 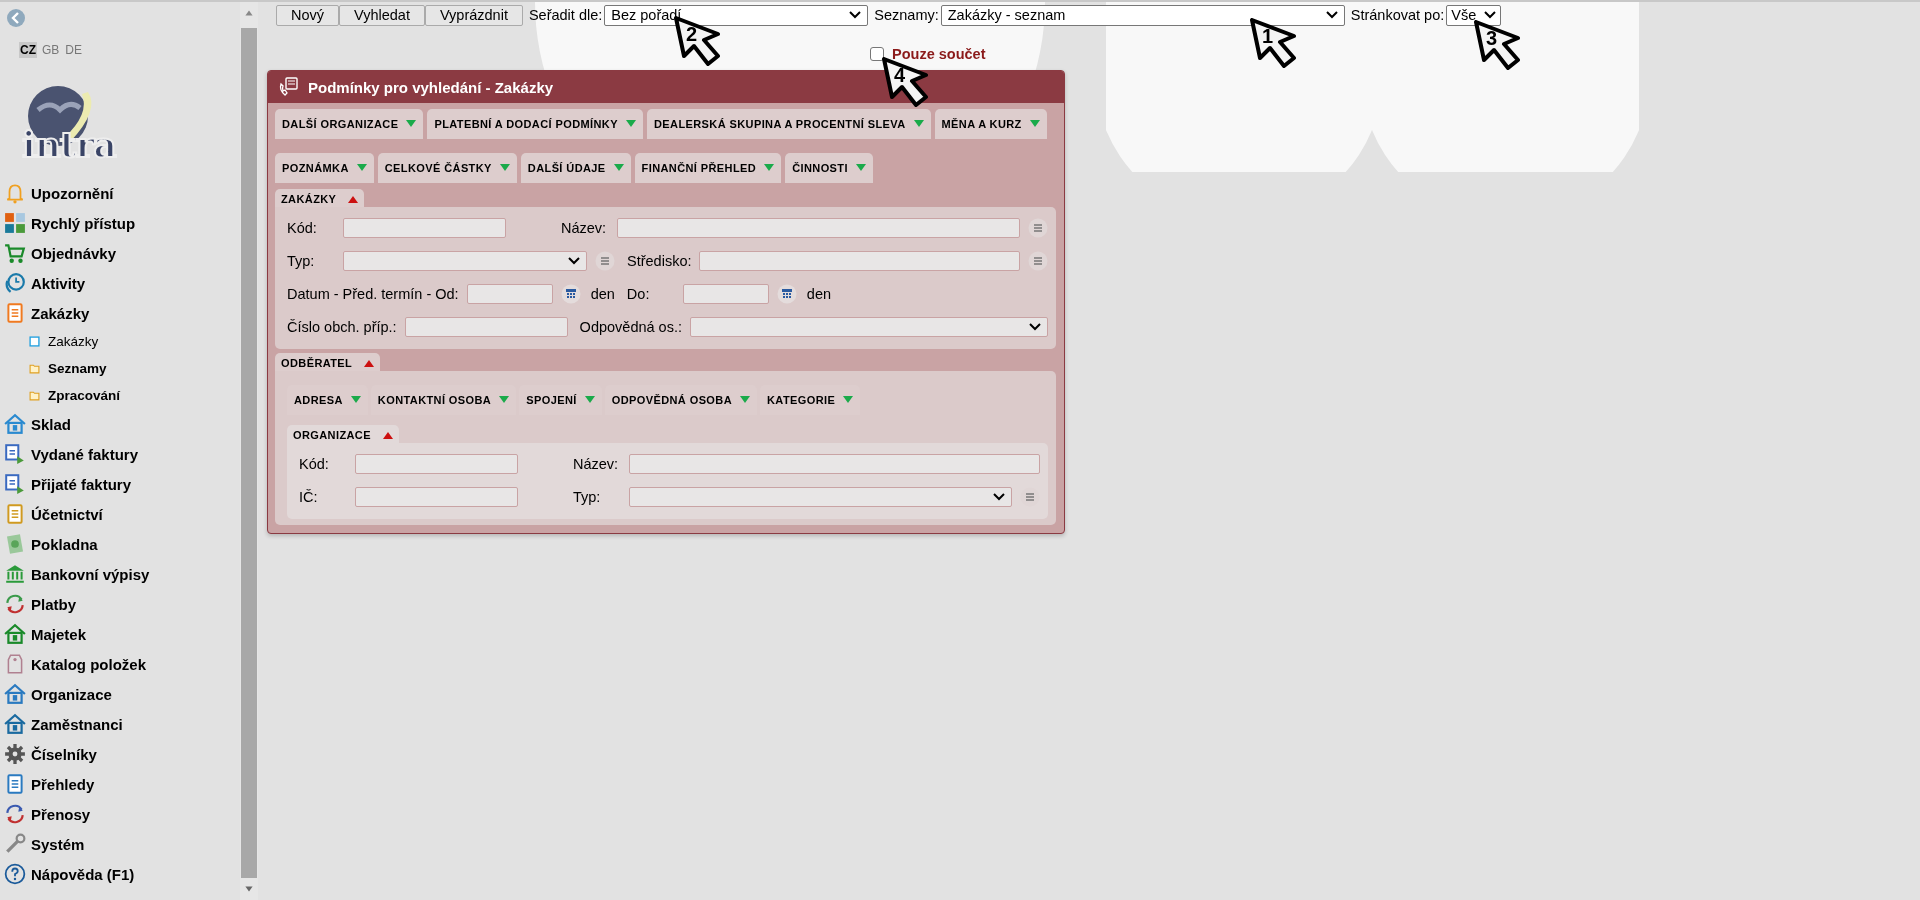 I want to click on nav-item: Vydané faktury, so click(x=120, y=454).